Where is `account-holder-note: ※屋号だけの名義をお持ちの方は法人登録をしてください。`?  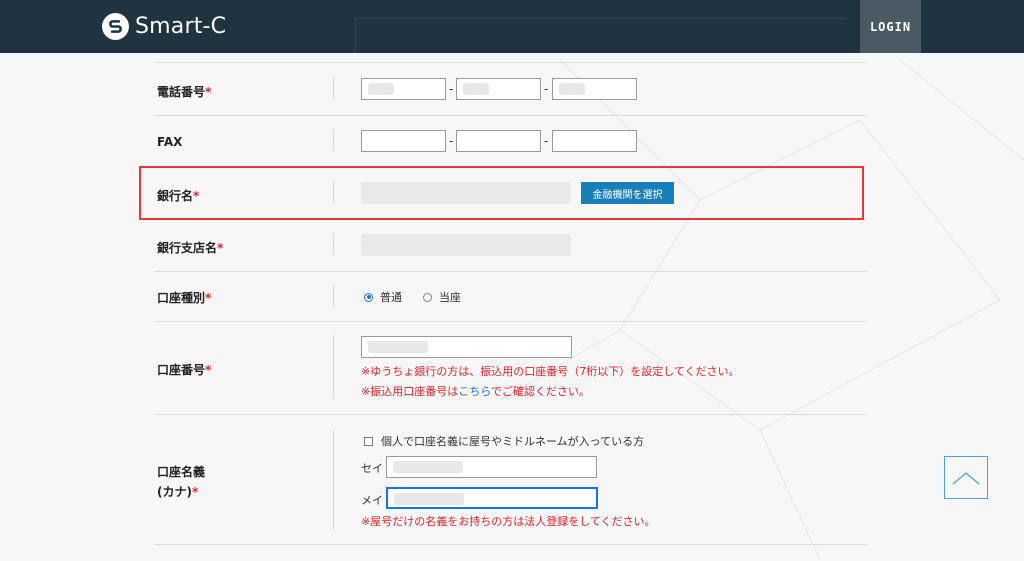
account-holder-note: ※屋号だけの名義をお持ちの方は法人登録をしてください。 is located at coordinates (508, 521).